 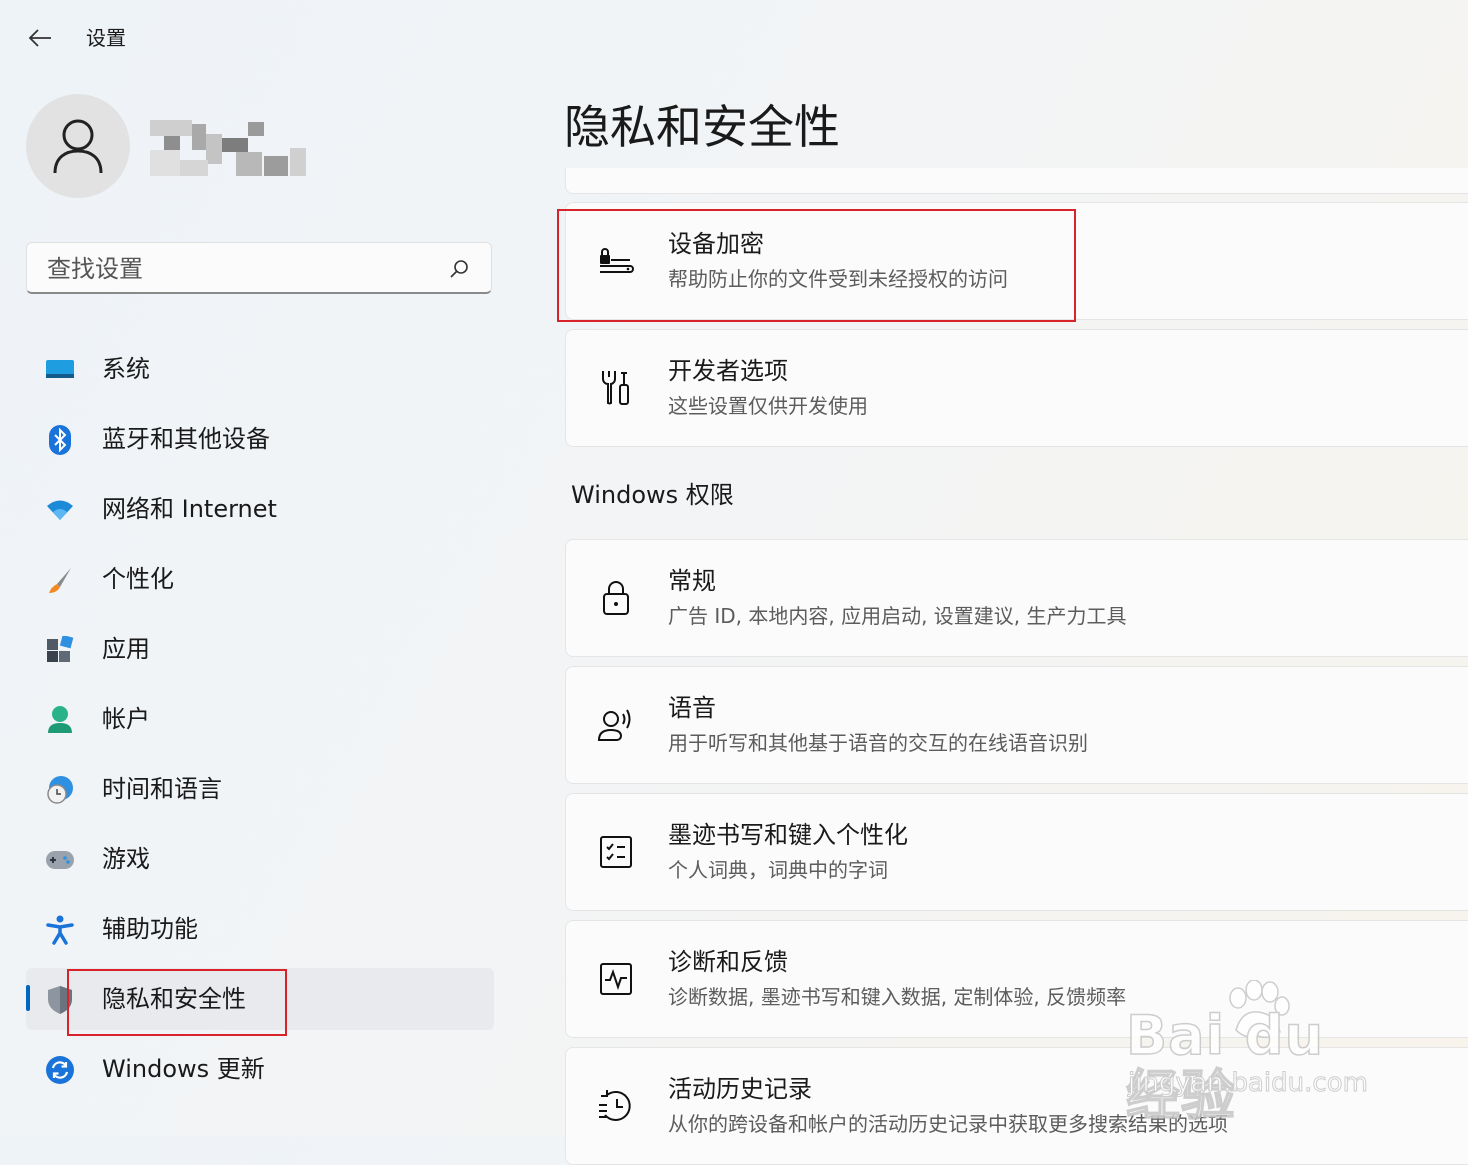 I want to click on app-title: 设置, so click(x=106, y=38).